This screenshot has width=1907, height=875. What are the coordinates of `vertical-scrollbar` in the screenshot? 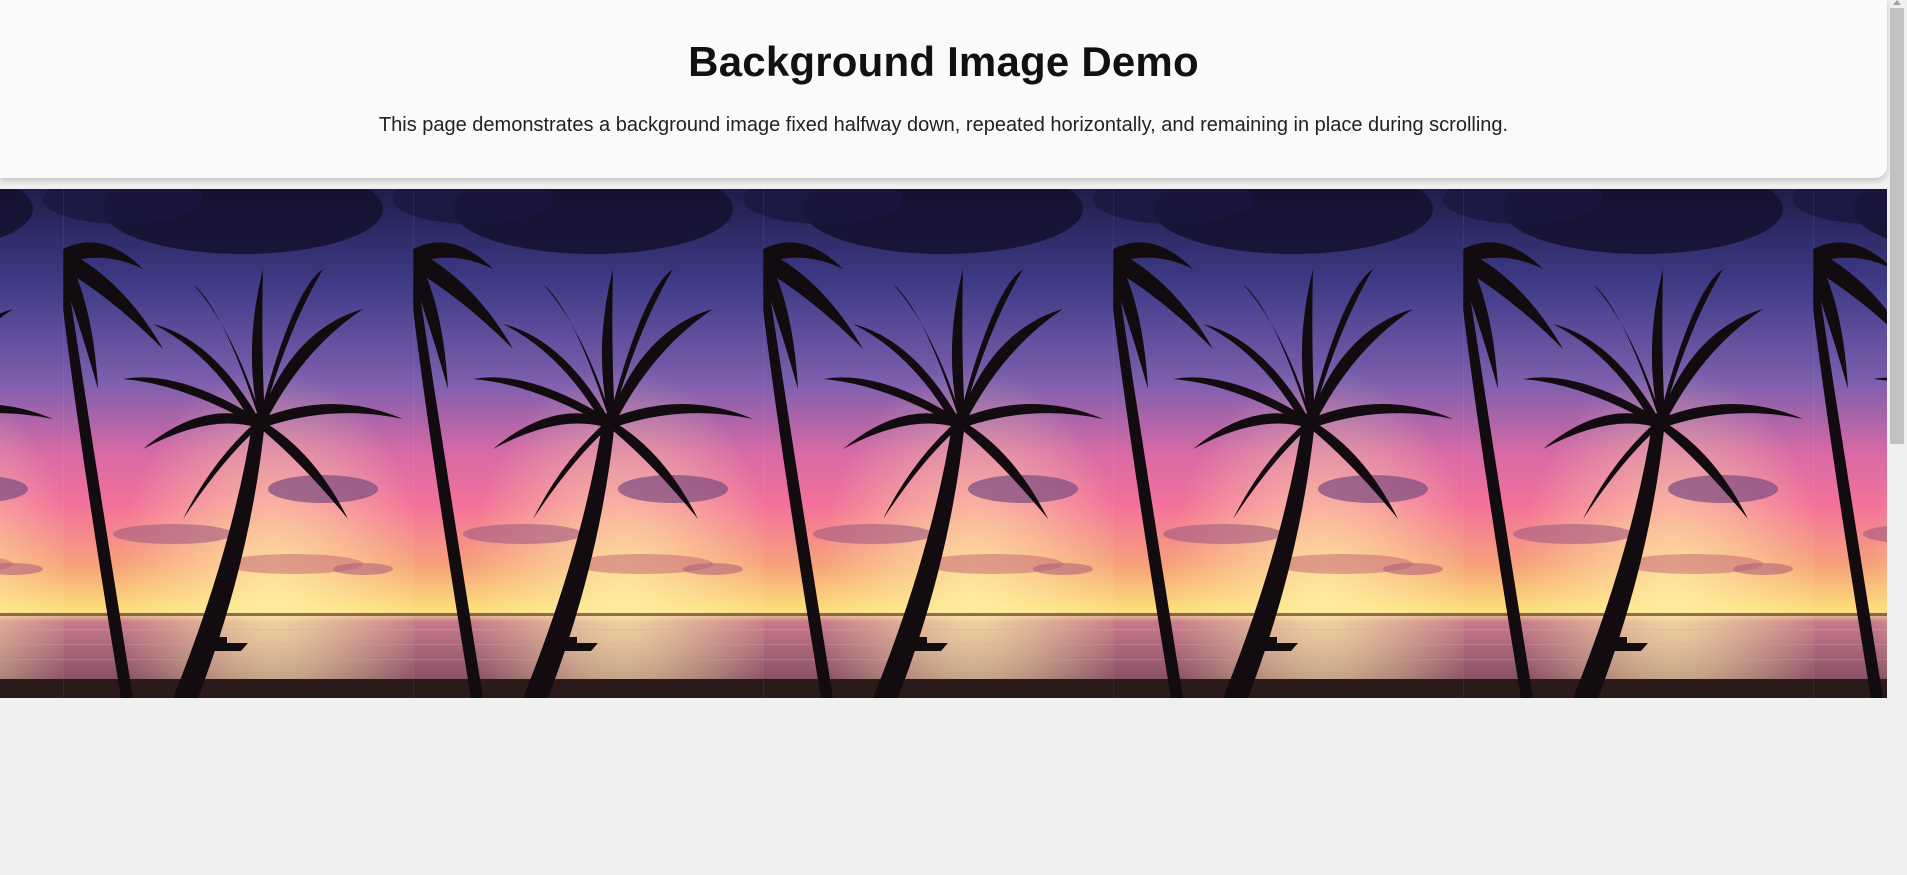 It's located at (1897, 437).